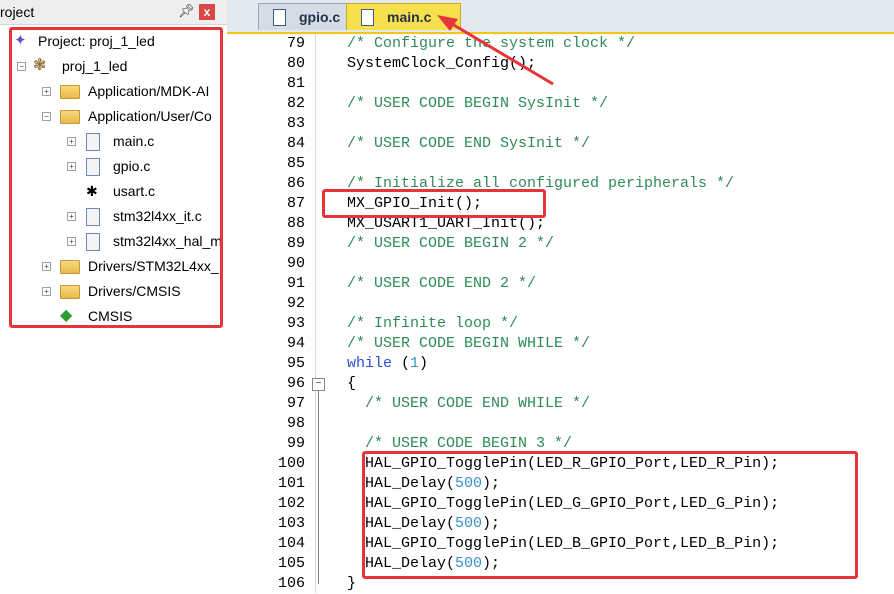 Image resolution: width=894 pixels, height=594 pixels. What do you see at coordinates (295, 243) in the screenshot?
I see `line-number: 89` at bounding box center [295, 243].